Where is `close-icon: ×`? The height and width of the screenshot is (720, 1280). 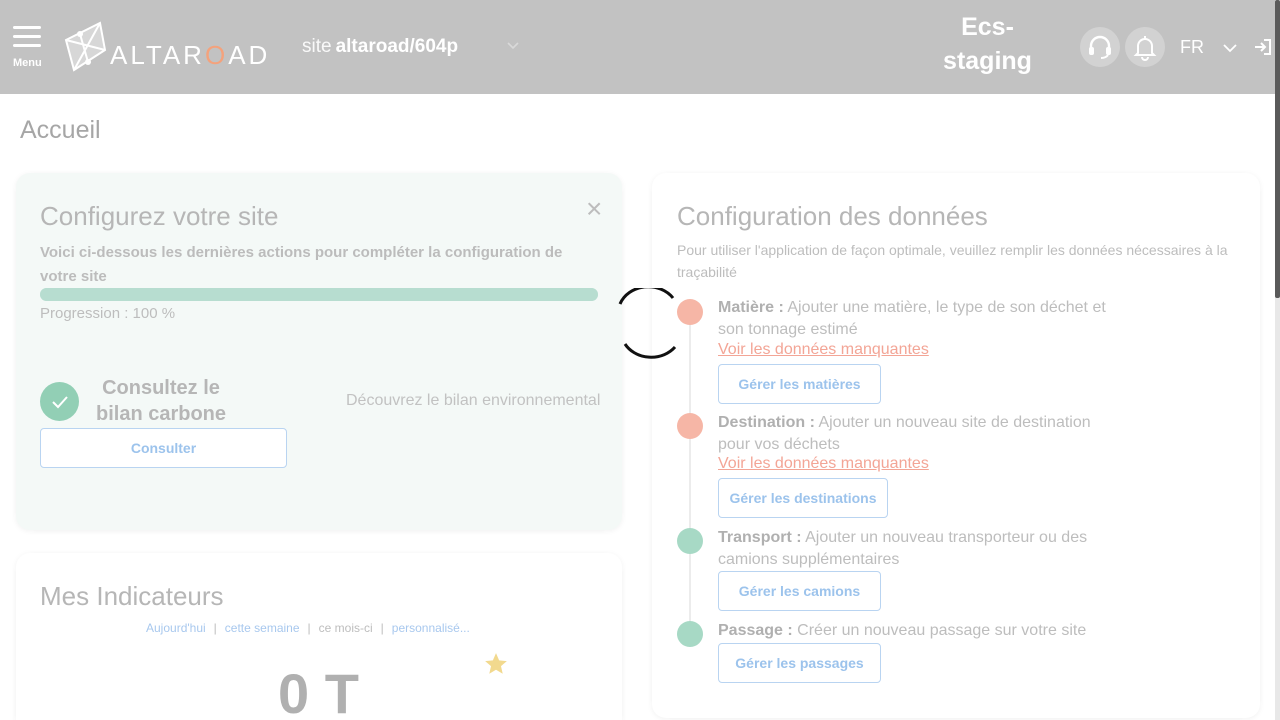 close-icon: × is located at coordinates (594, 209).